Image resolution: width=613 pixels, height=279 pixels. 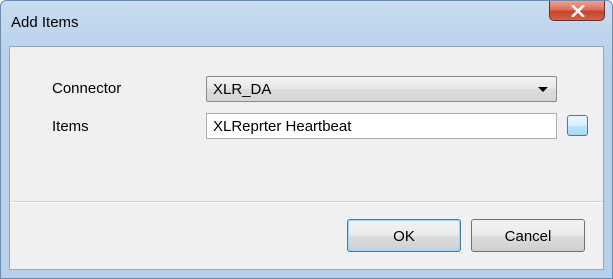 What do you see at coordinates (70, 126) in the screenshot?
I see `items-label: Items` at bounding box center [70, 126].